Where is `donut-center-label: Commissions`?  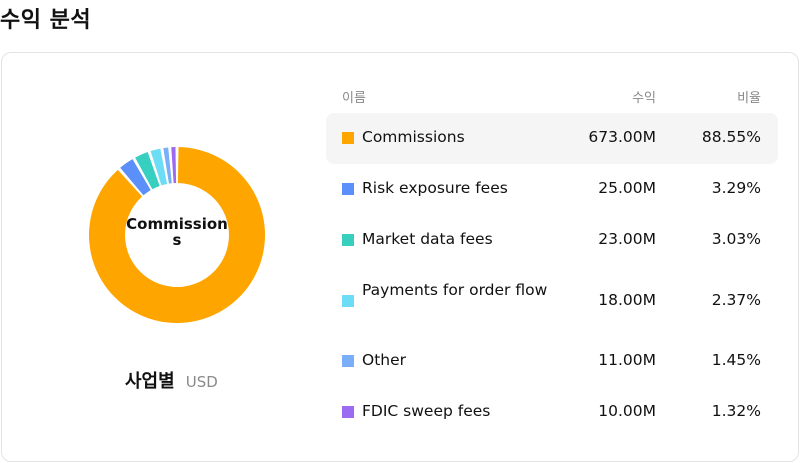 donut-center-label: Commissions is located at coordinates (177, 232).